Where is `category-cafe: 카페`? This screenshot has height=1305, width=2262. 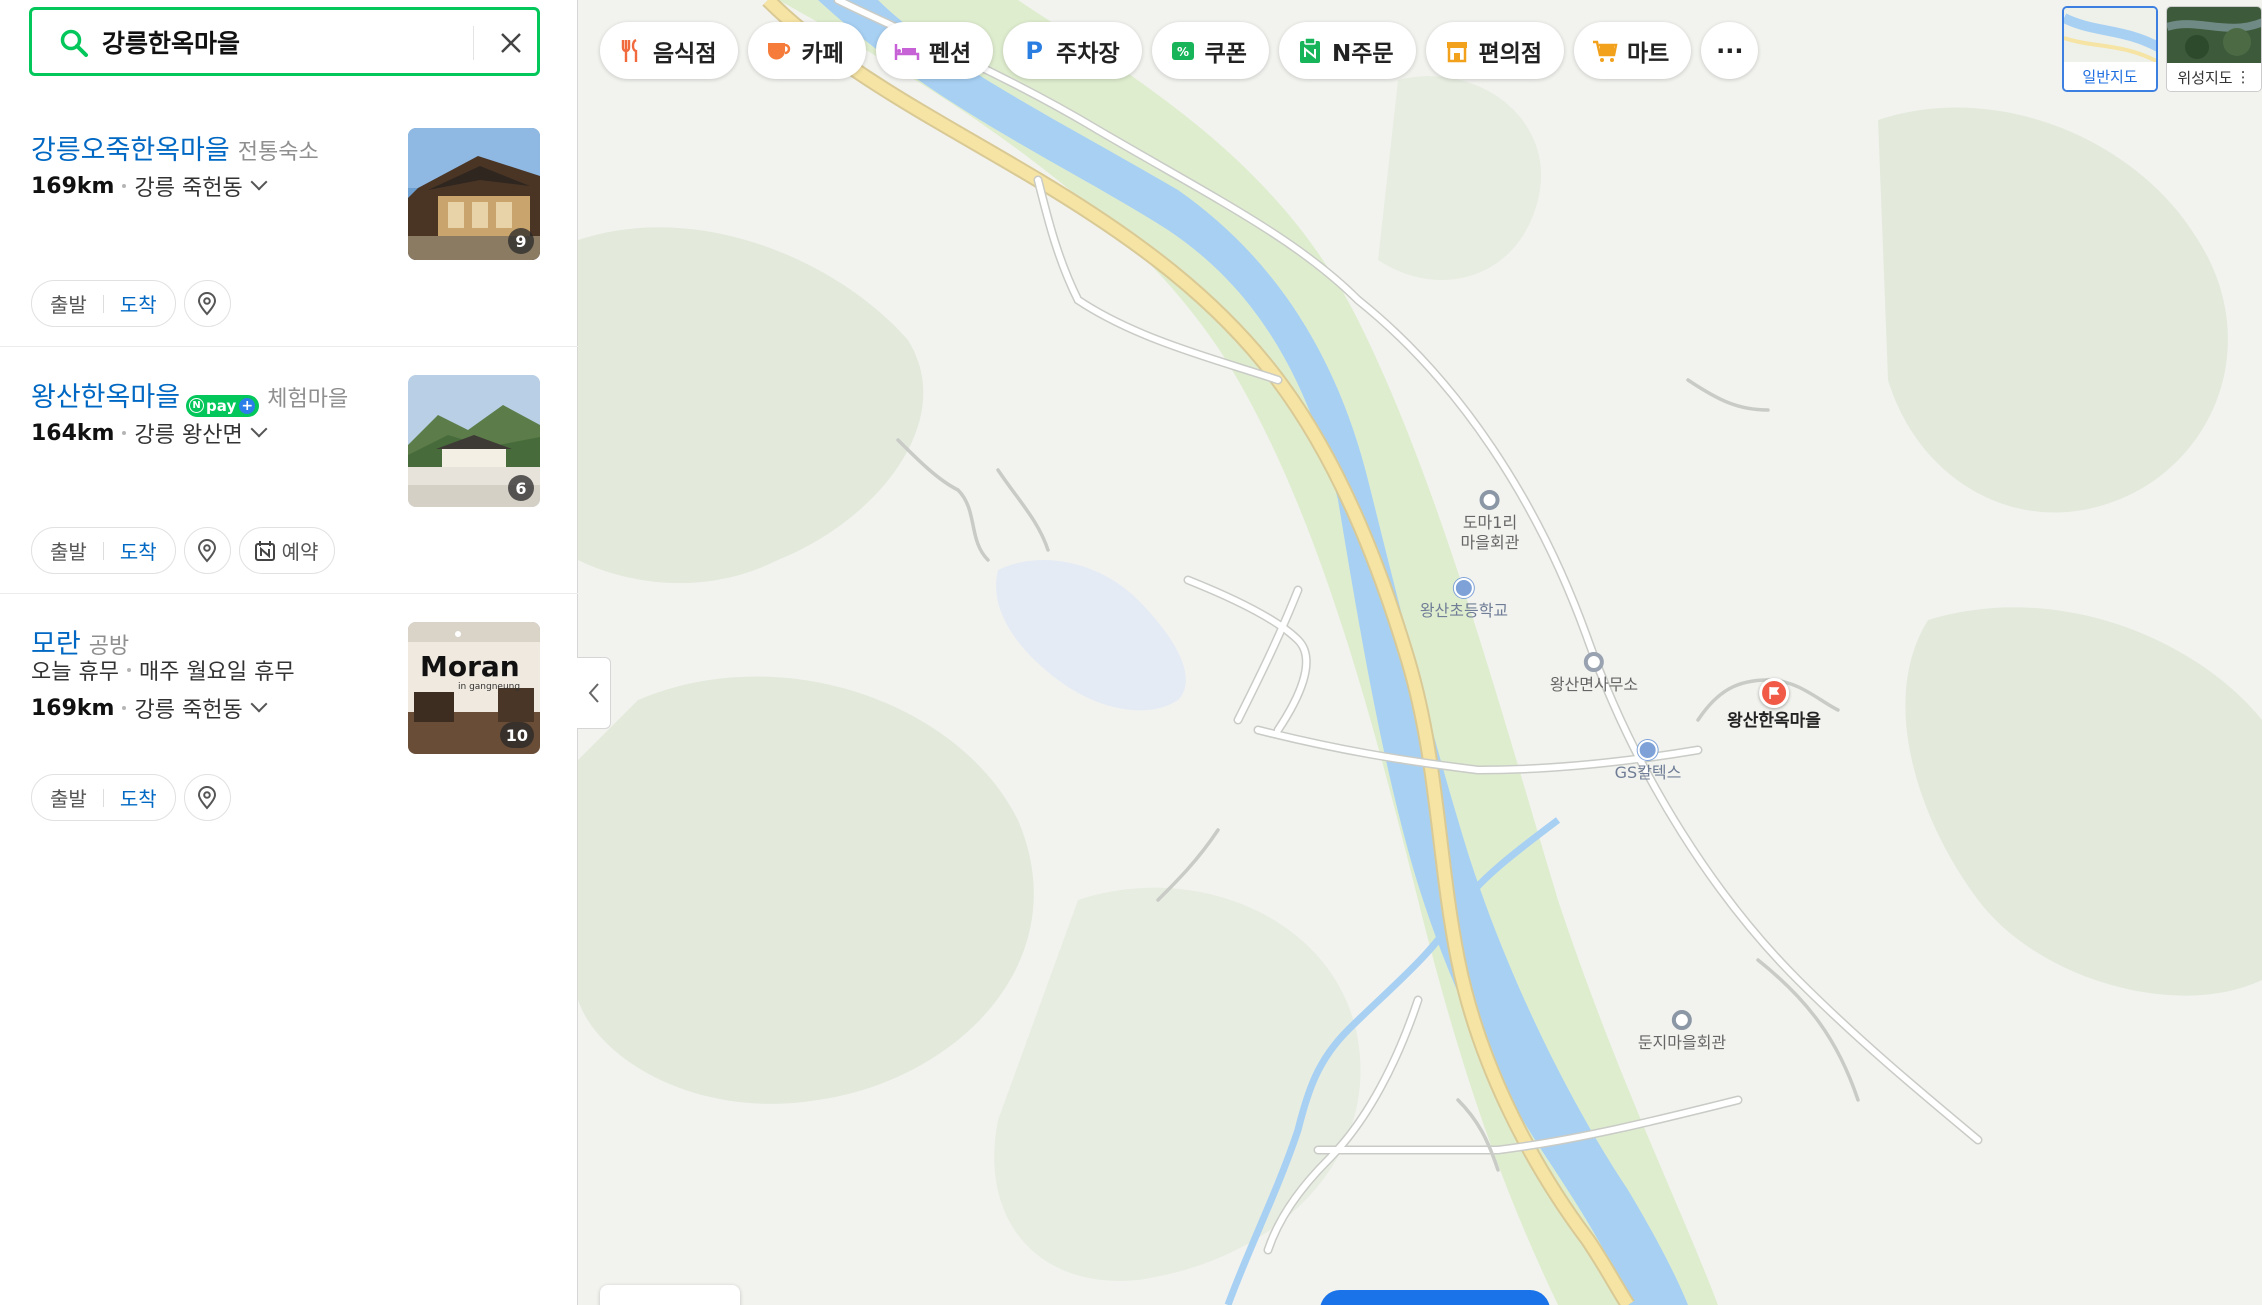 category-cafe: 카페 is located at coordinates (807, 50).